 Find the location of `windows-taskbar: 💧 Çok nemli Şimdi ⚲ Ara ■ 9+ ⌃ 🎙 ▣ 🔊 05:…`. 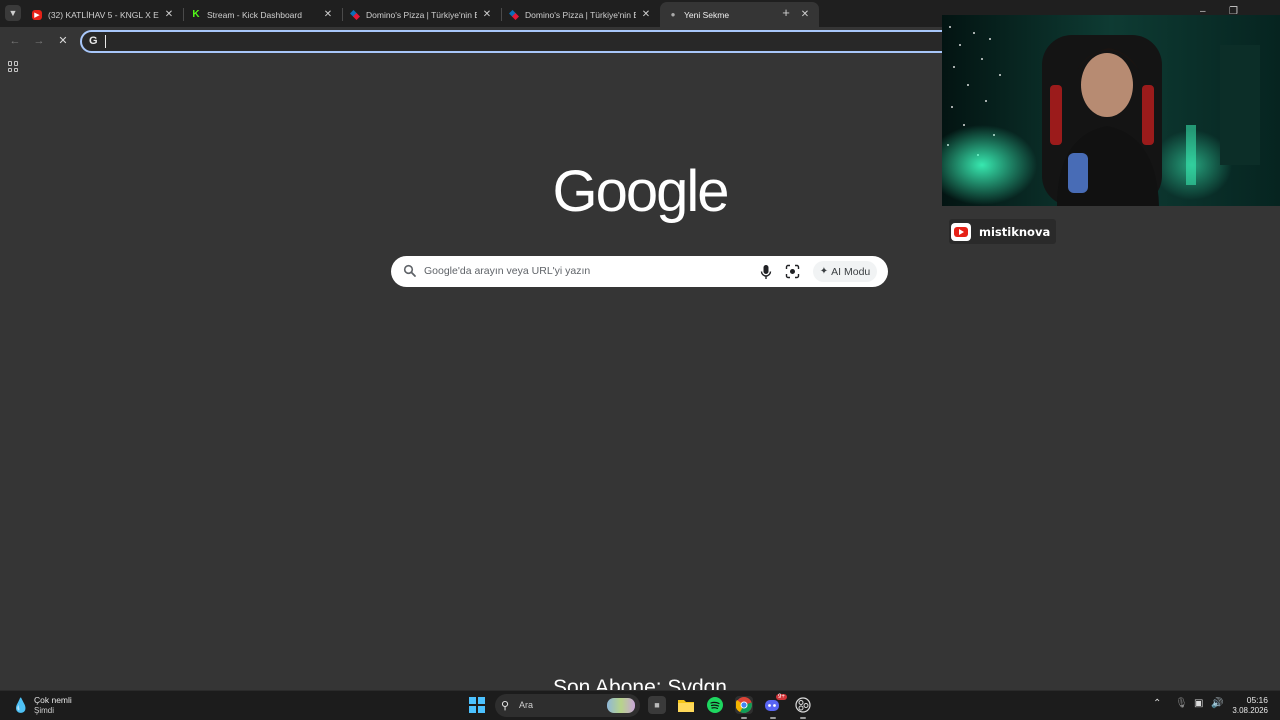

windows-taskbar: 💧 Çok nemli Şimdi ⚲ Ara ■ 9+ ⌃ 🎙 ▣ 🔊 05:… is located at coordinates (640, 705).